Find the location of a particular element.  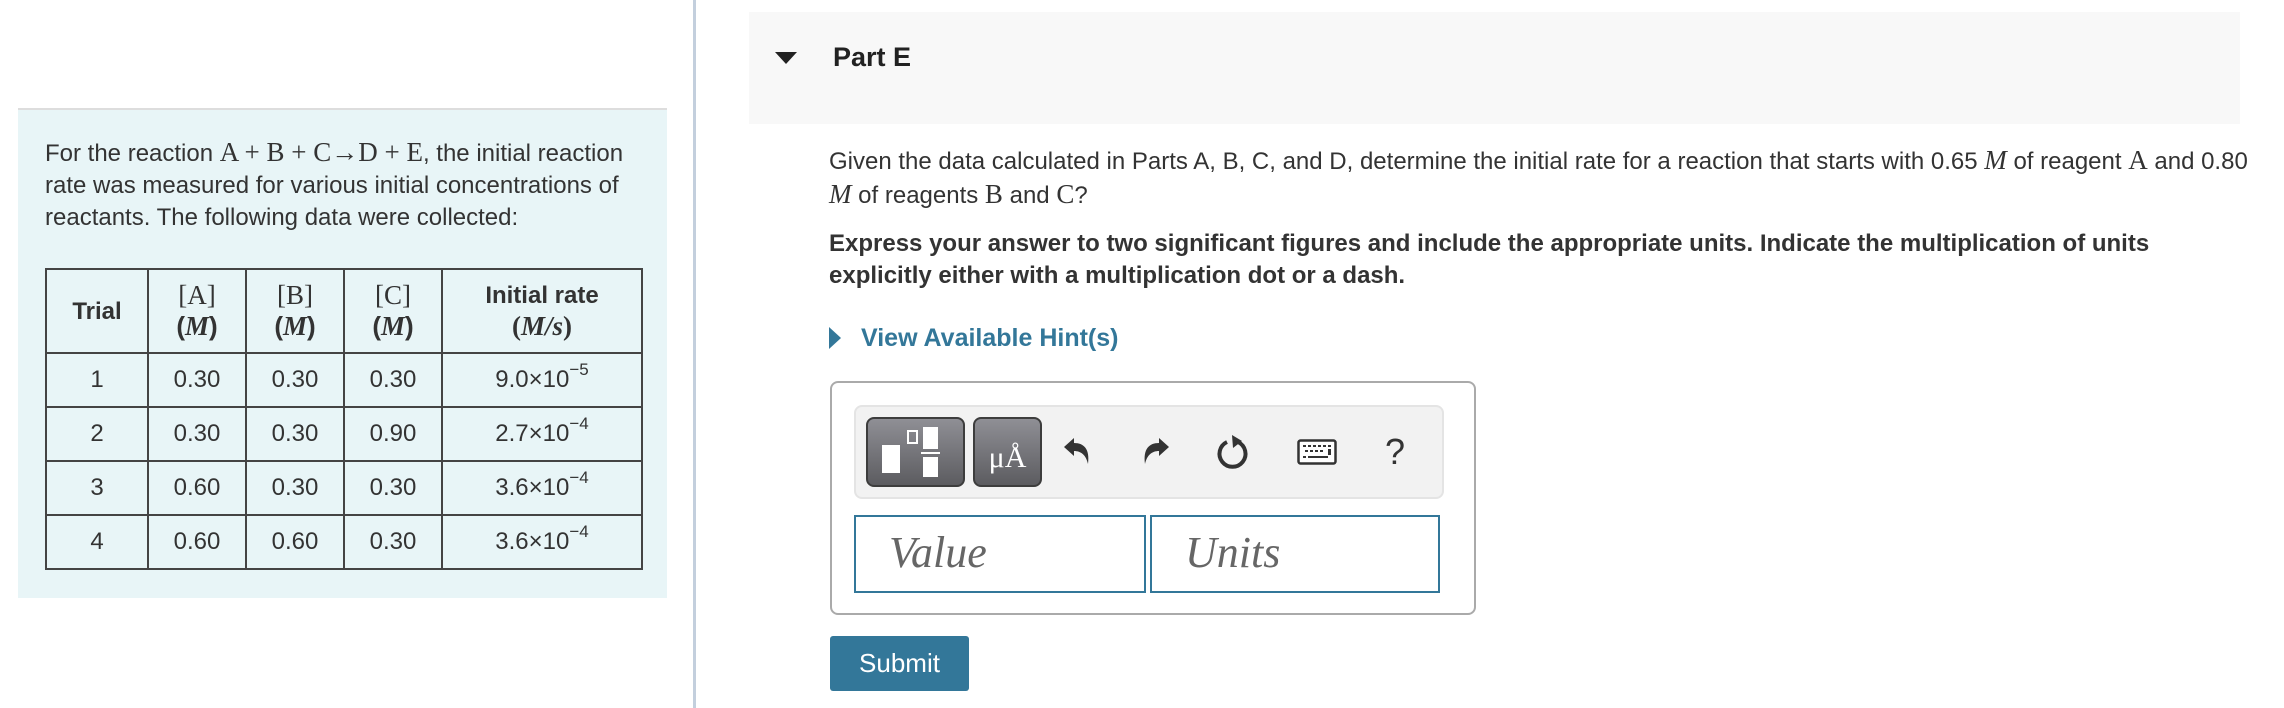

cell-b: 0.60 is located at coordinates (295, 542).